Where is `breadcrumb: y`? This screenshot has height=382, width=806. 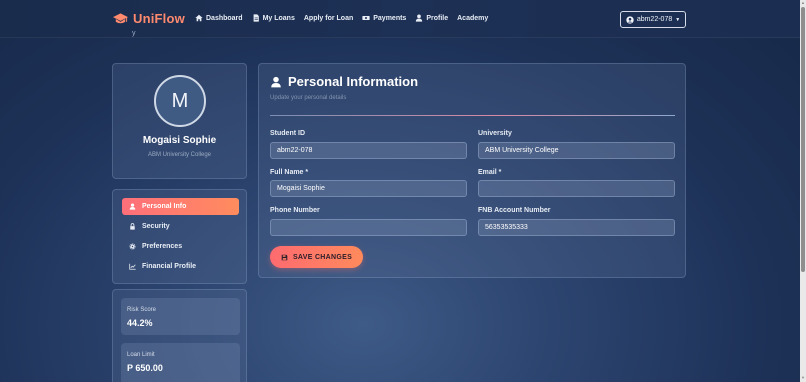 breadcrumb: y is located at coordinates (134, 33).